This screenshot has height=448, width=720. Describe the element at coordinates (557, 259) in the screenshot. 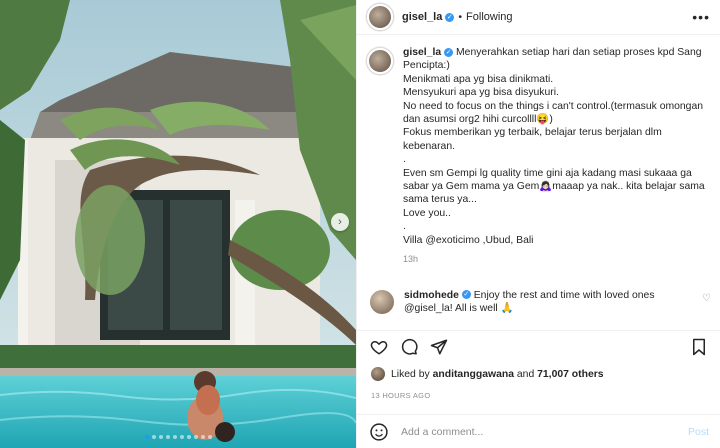

I see `caption-time: 13h` at that location.